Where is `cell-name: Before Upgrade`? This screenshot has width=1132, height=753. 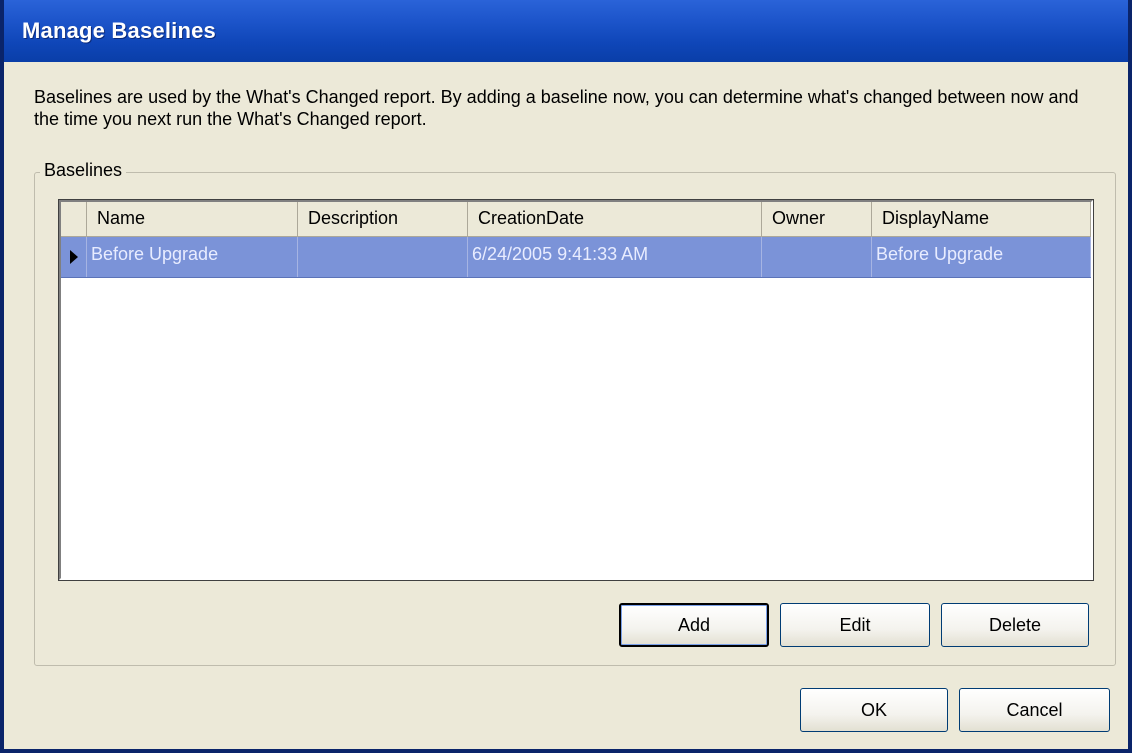 cell-name: Before Upgrade is located at coordinates (192, 257).